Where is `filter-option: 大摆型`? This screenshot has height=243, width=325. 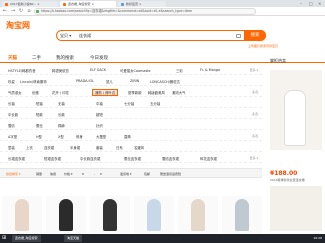
filter-option: 大摆型 is located at coordinates (101, 136).